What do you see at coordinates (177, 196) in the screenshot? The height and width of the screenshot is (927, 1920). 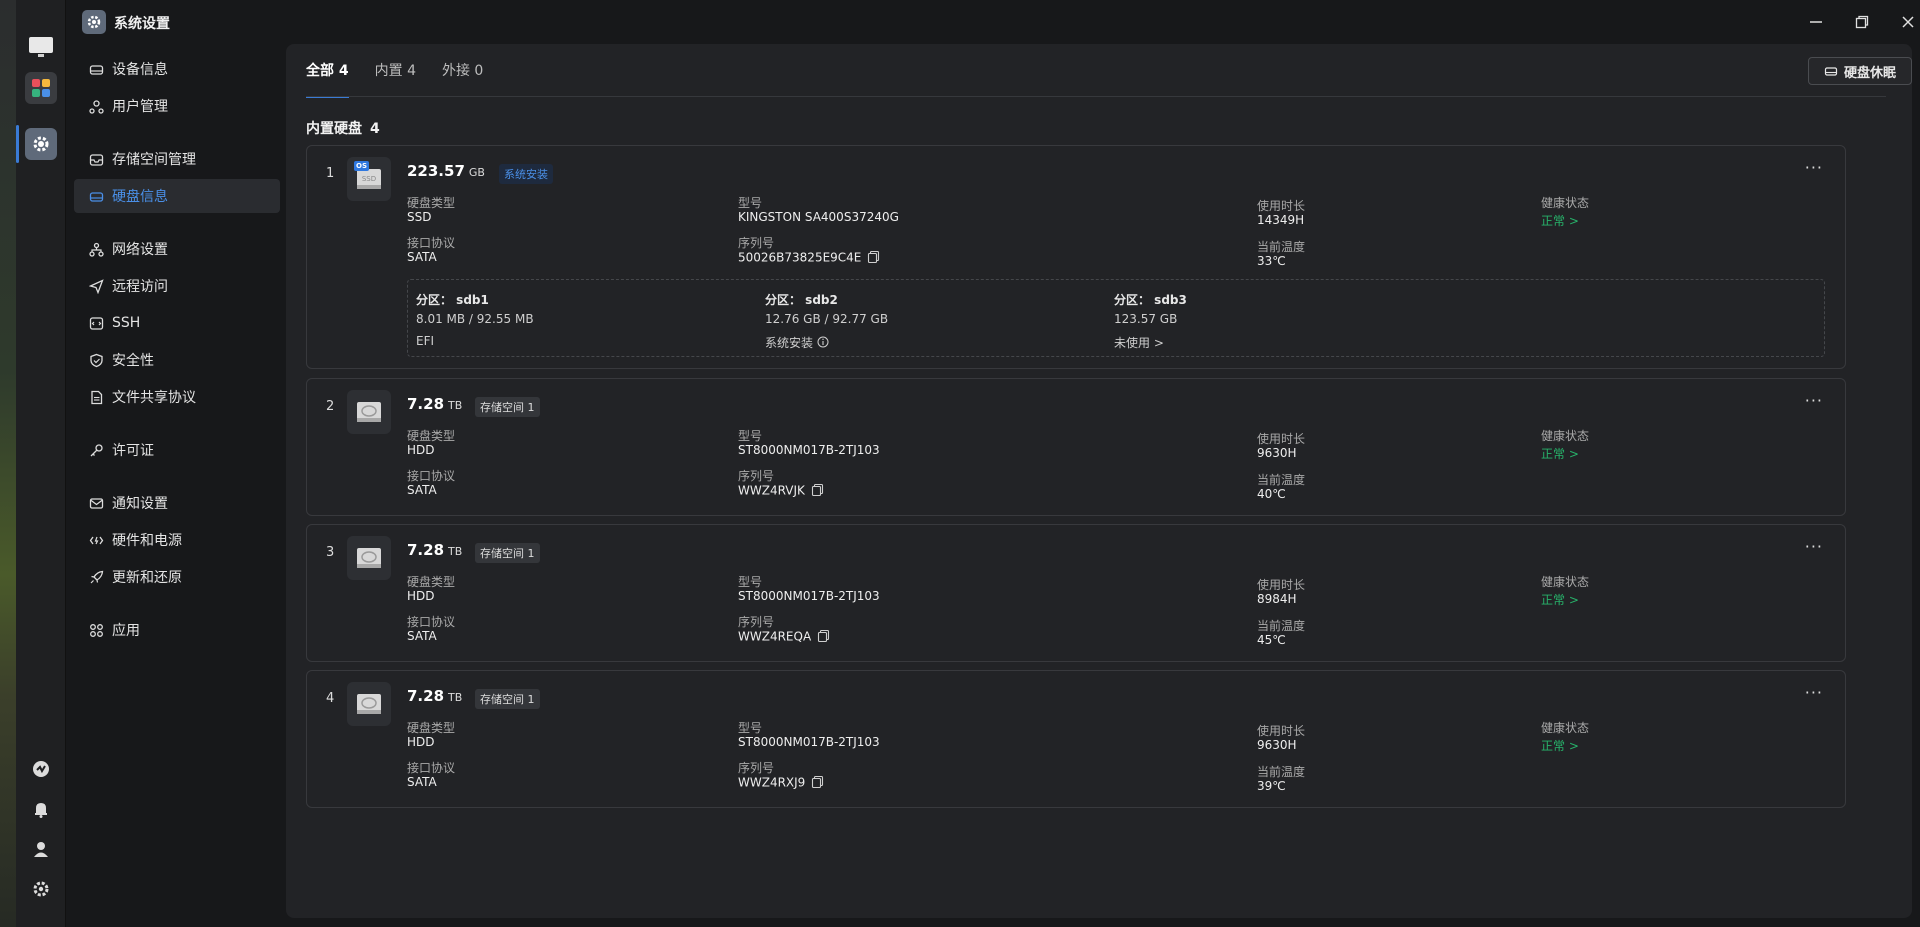 I see `sidebar-item-disk-info: 硬盘信息` at bounding box center [177, 196].